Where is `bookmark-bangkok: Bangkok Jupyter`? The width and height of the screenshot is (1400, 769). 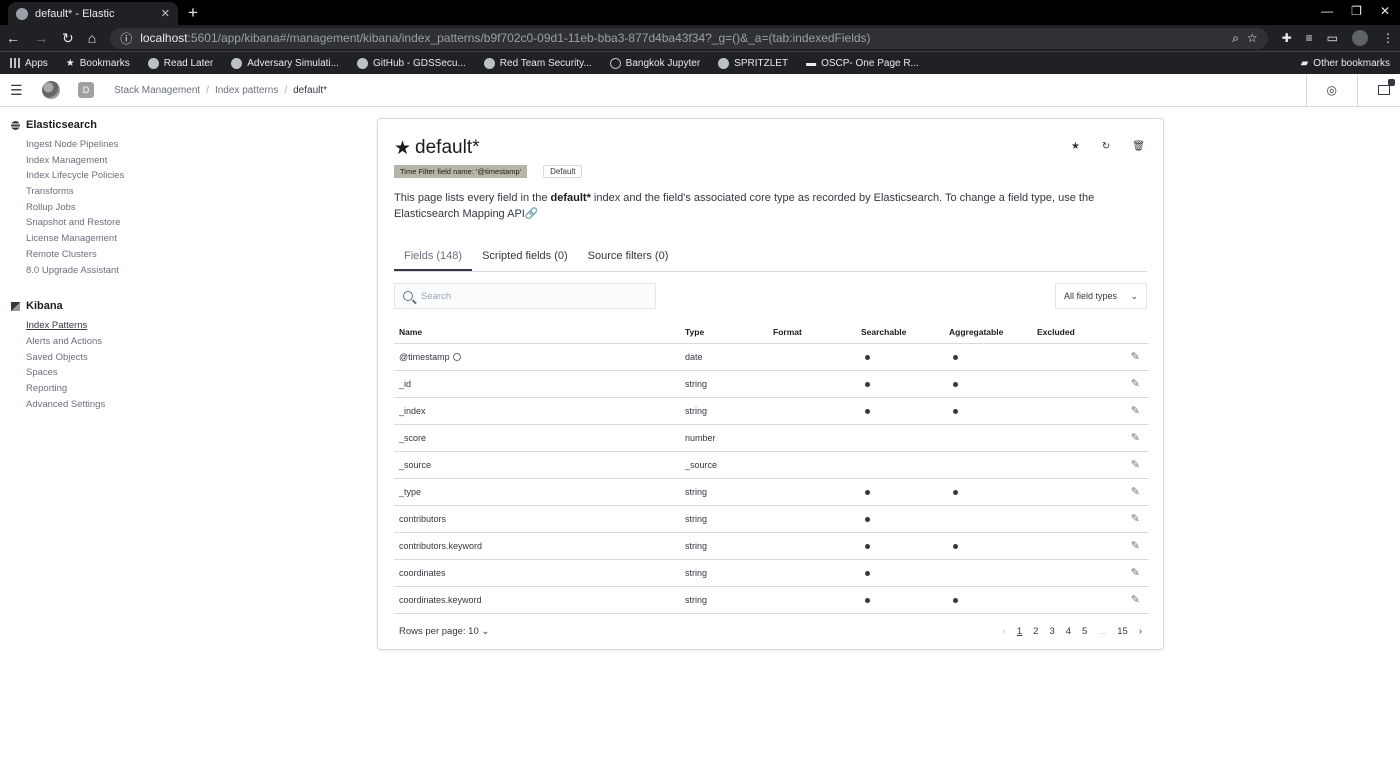 bookmark-bangkok: Bangkok Jupyter is located at coordinates (654, 63).